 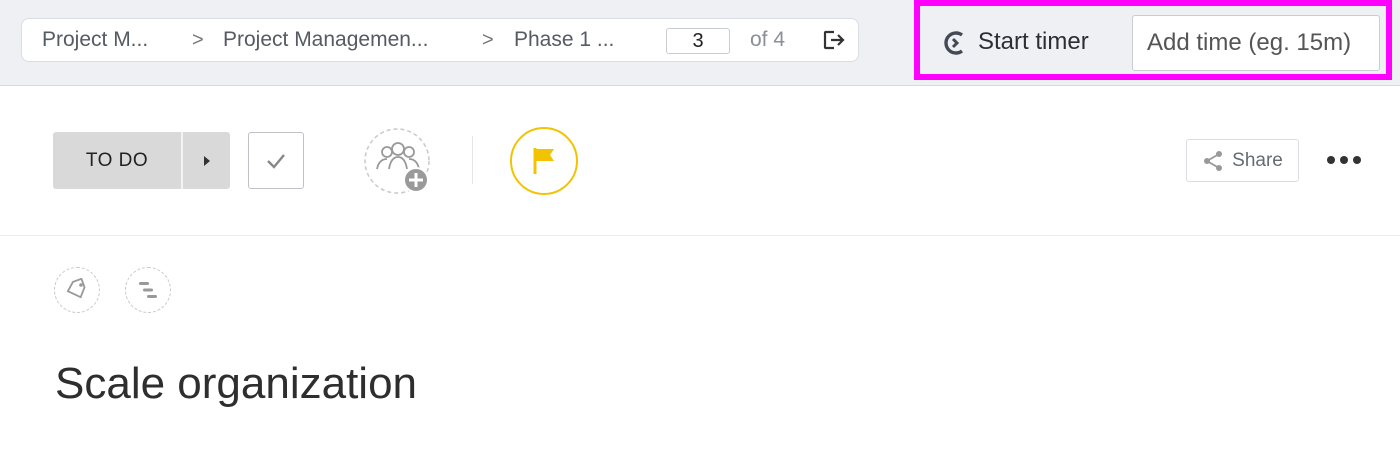 I want to click on share-label: Share, so click(x=1257, y=160).